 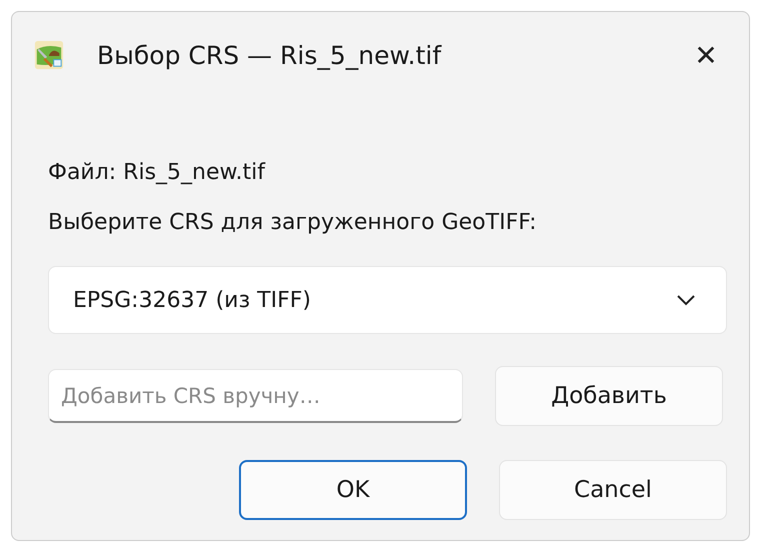 What do you see at coordinates (49, 55) in the screenshot?
I see `app-icon` at bounding box center [49, 55].